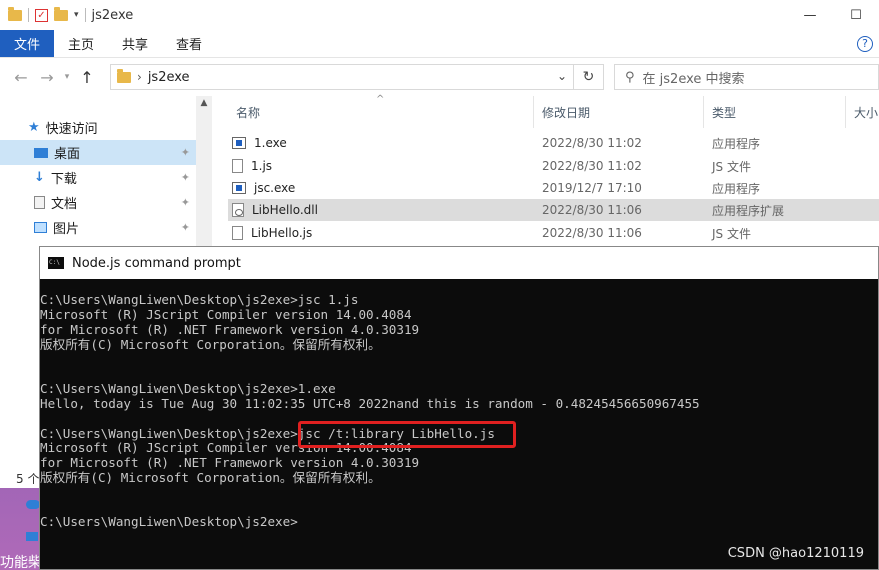 Image resolution: width=879 pixels, height=570 pixels. Describe the element at coordinates (39, 202) in the screenshot. I see `document-icon` at that location.